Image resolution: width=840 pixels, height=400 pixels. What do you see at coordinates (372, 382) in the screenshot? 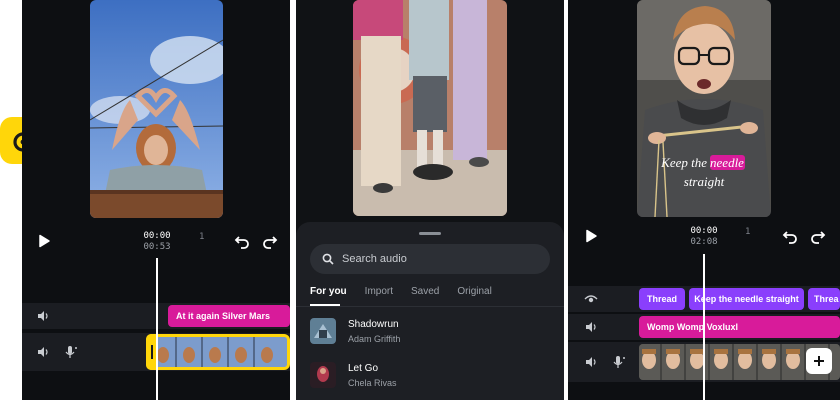
I see `song-artist: Chela Rivas` at bounding box center [372, 382].